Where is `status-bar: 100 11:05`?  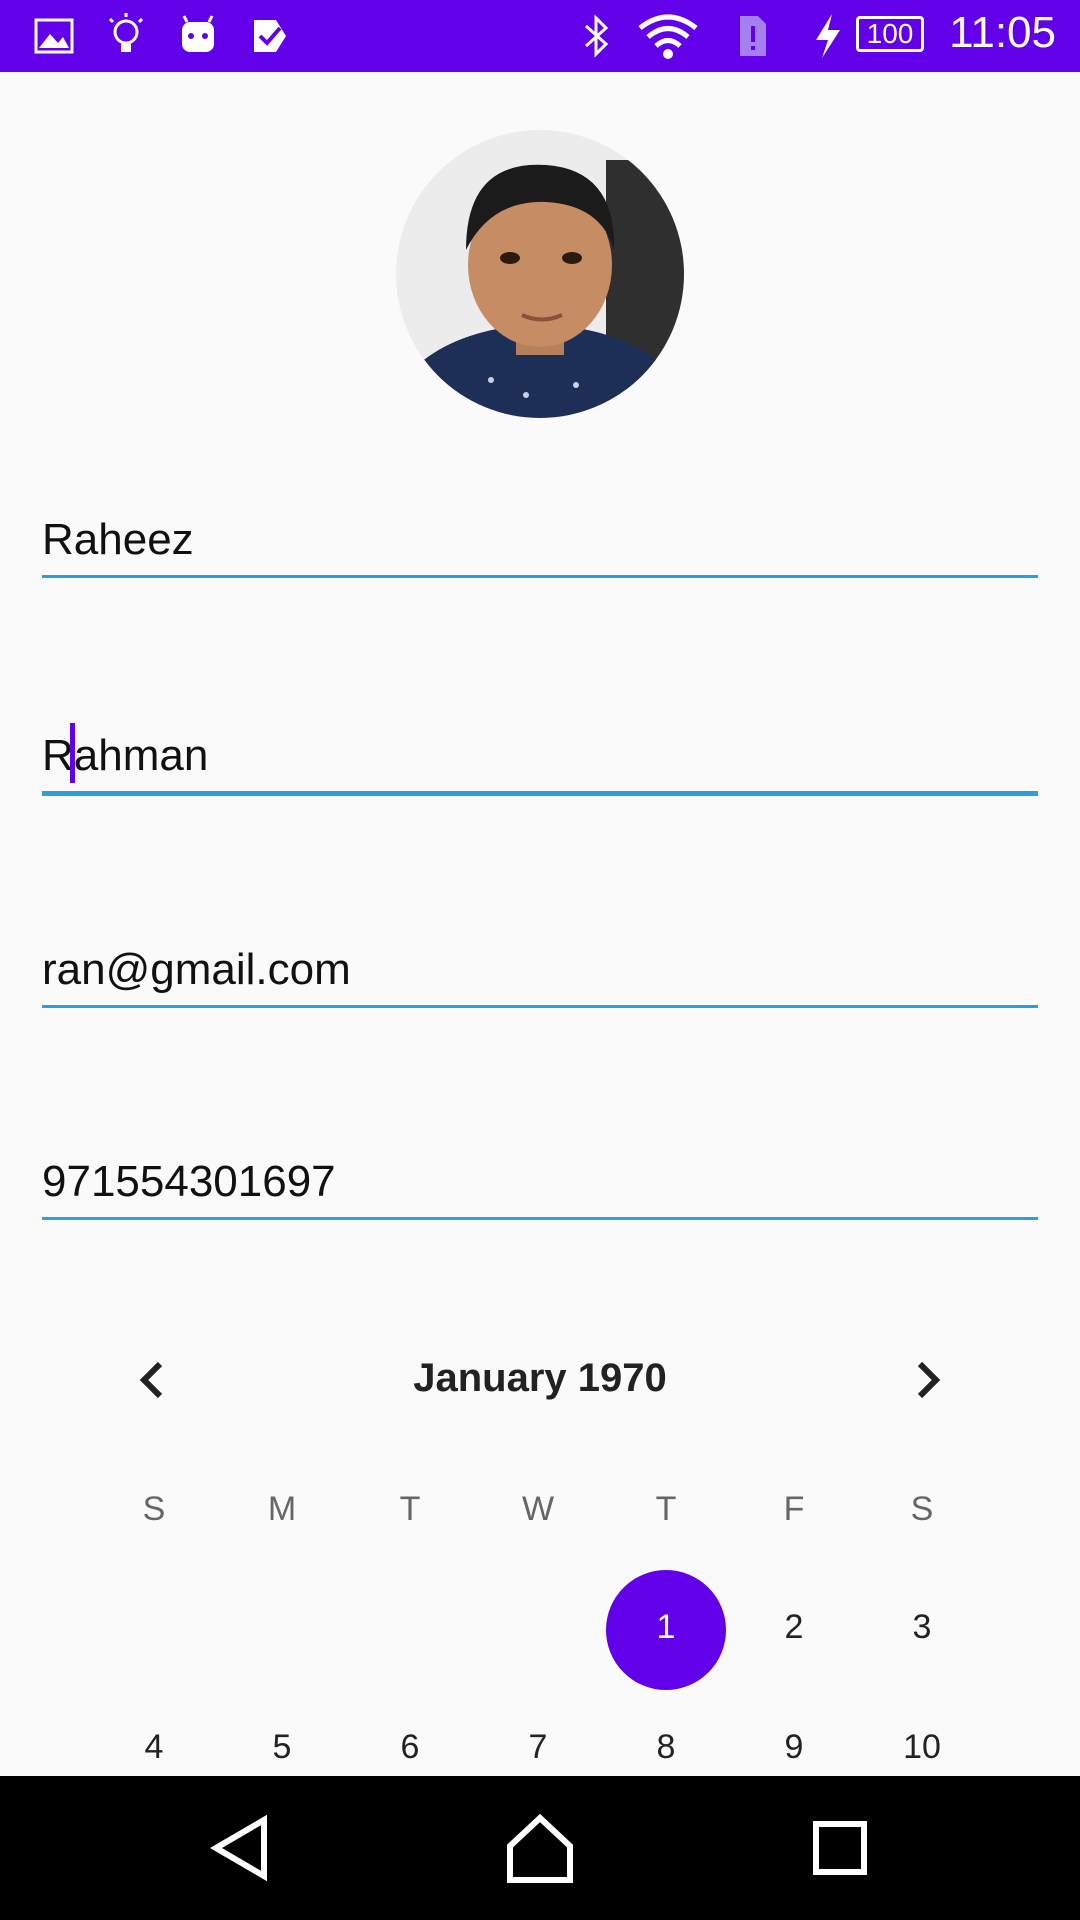
status-bar: 100 11:05 is located at coordinates (540, 36).